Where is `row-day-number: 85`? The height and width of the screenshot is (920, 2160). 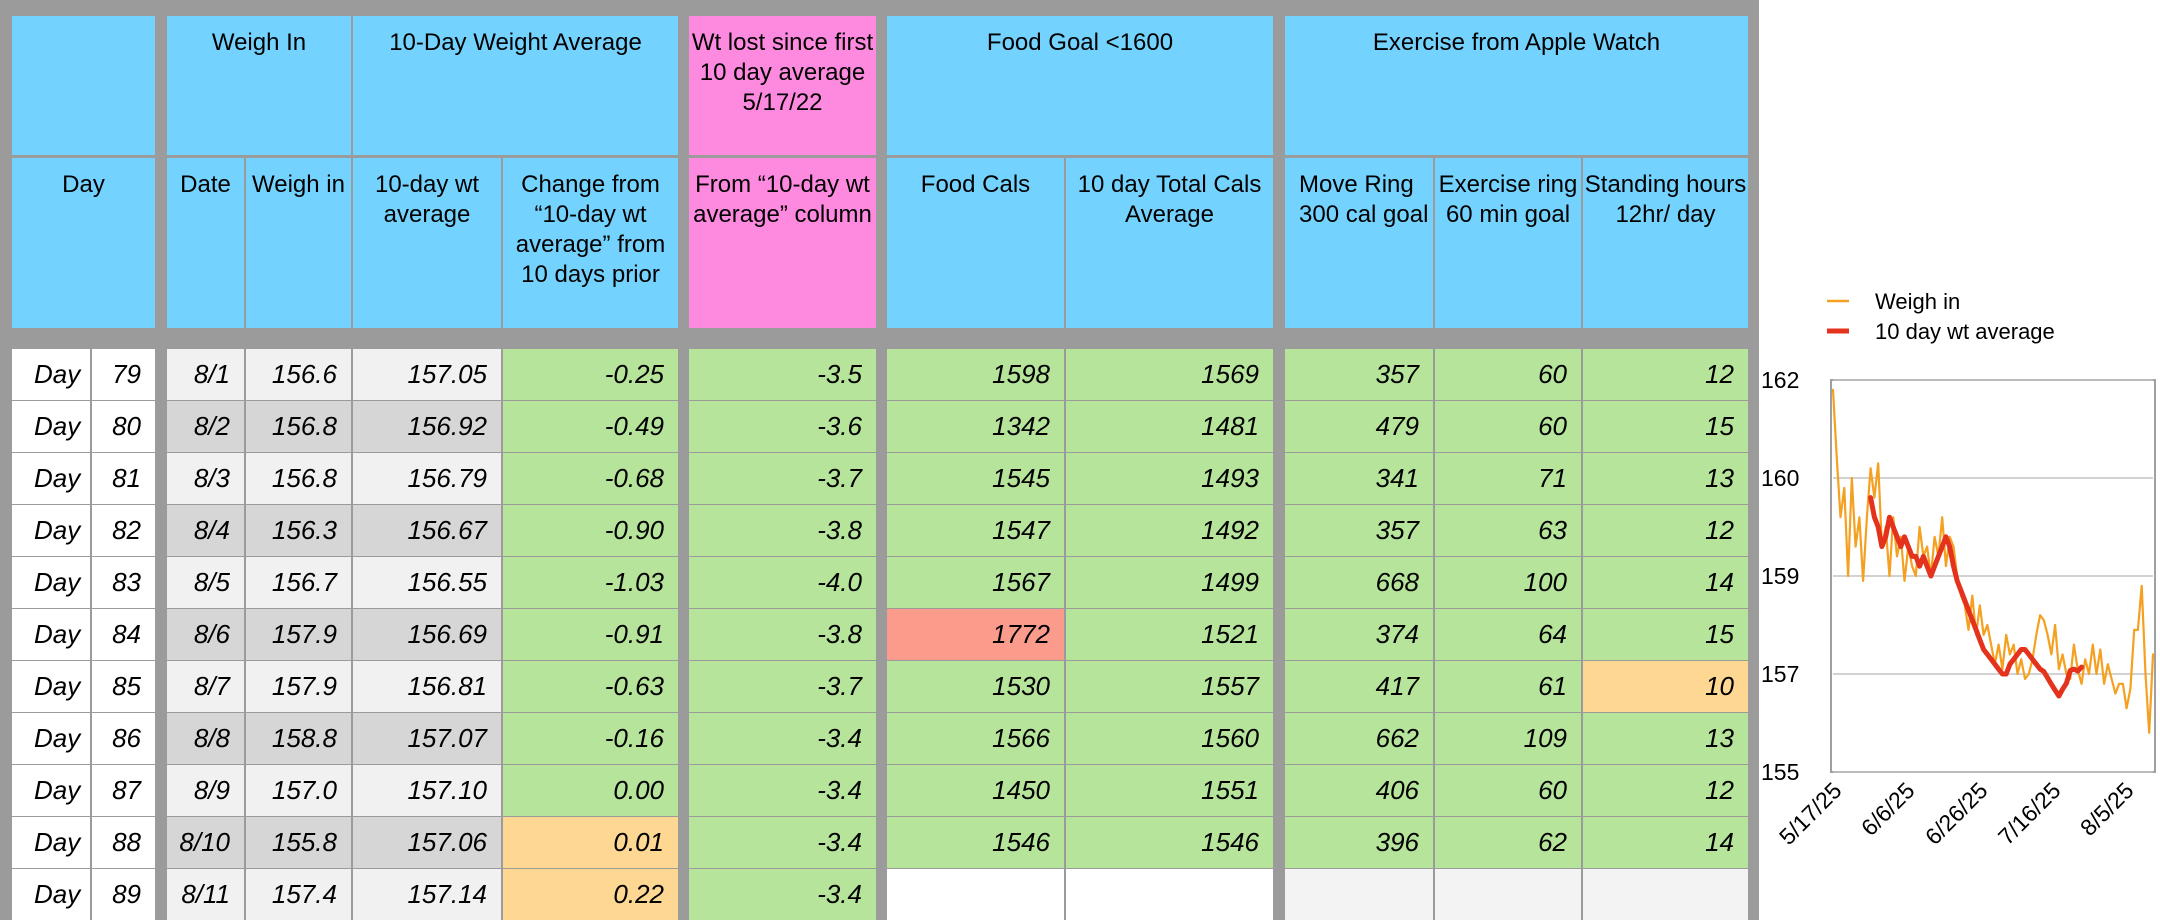
row-day-number: 85 is located at coordinates (123, 686).